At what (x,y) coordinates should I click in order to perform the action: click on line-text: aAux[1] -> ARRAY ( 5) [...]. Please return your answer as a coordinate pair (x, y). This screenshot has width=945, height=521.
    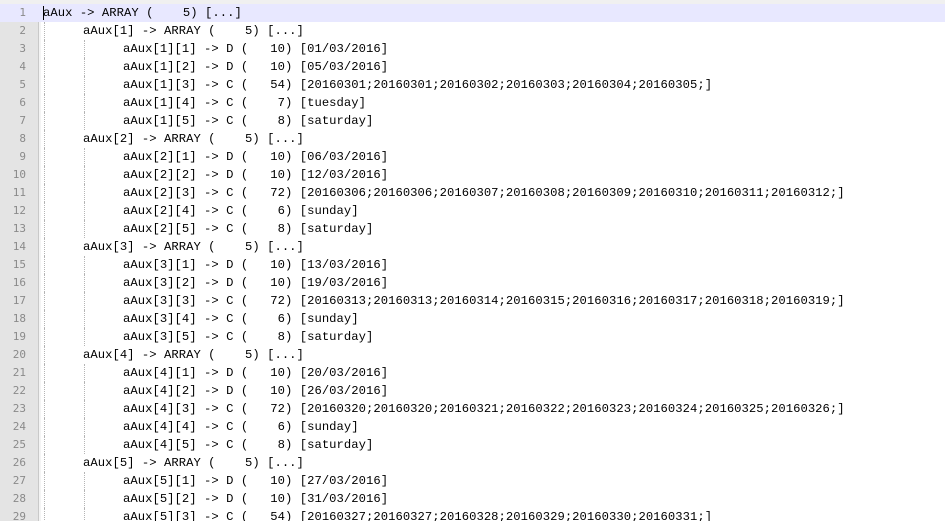
    Looking at the image, I should click on (173, 31).